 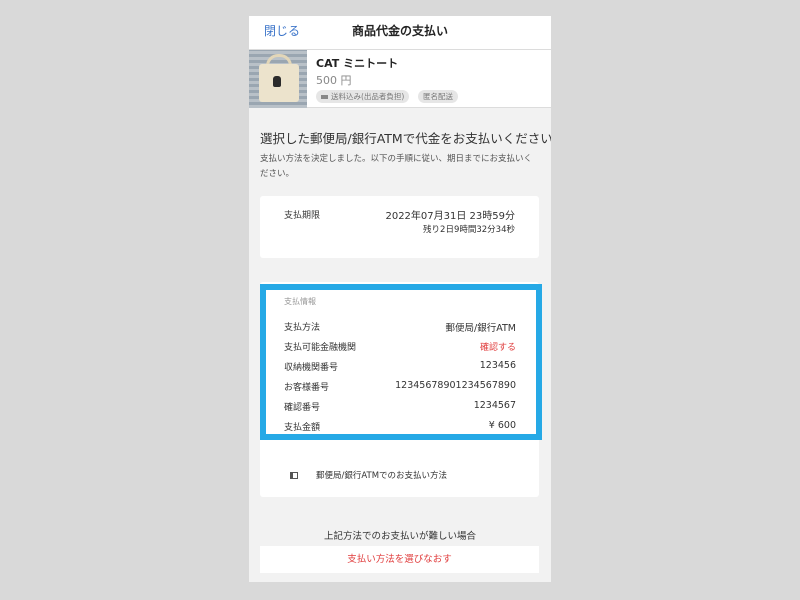 I want to click on product-summary: CAT ミニトート 500 円 送料込み(出品者負担) 匿名配送, so click(x=400, y=79).